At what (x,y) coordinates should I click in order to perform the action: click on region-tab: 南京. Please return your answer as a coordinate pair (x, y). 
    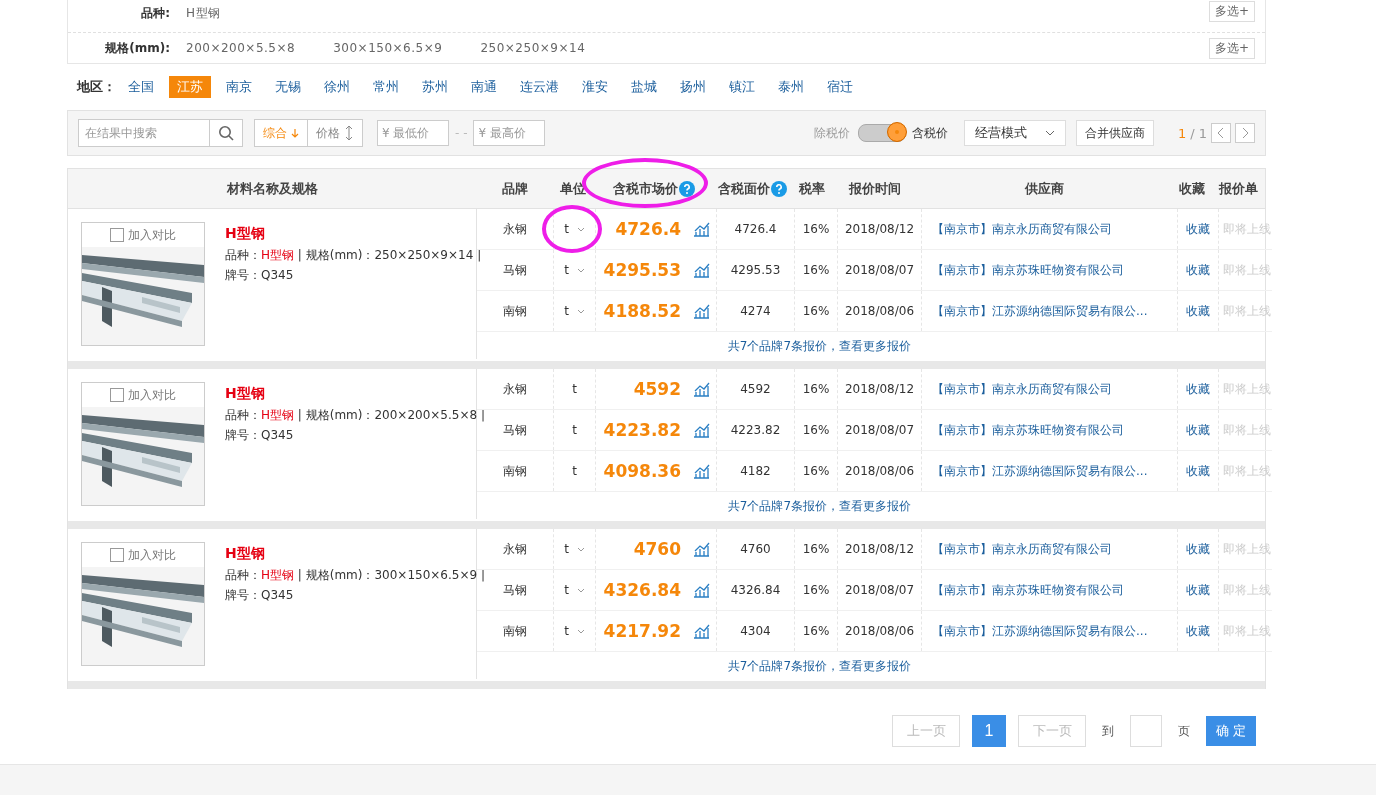
    Looking at the image, I should click on (239, 87).